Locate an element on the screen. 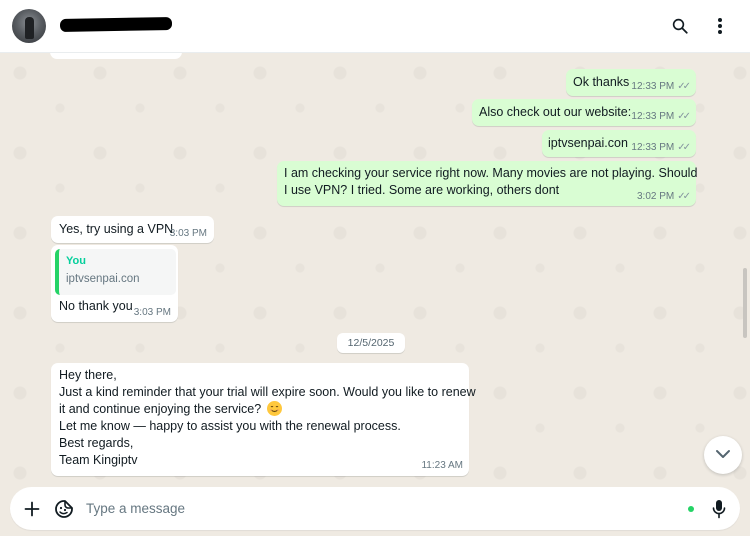 The height and width of the screenshot is (536, 750). scroll-to-bottom-button is located at coordinates (723, 455).